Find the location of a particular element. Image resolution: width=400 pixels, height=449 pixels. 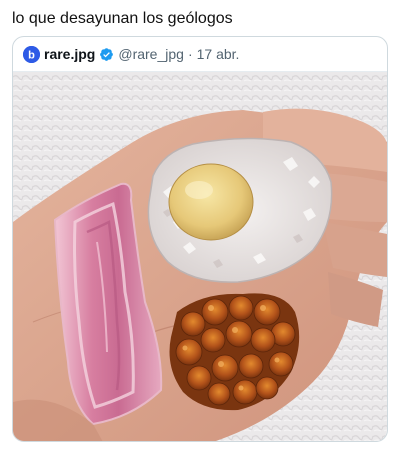

svg-text: b is located at coordinates (31, 55).